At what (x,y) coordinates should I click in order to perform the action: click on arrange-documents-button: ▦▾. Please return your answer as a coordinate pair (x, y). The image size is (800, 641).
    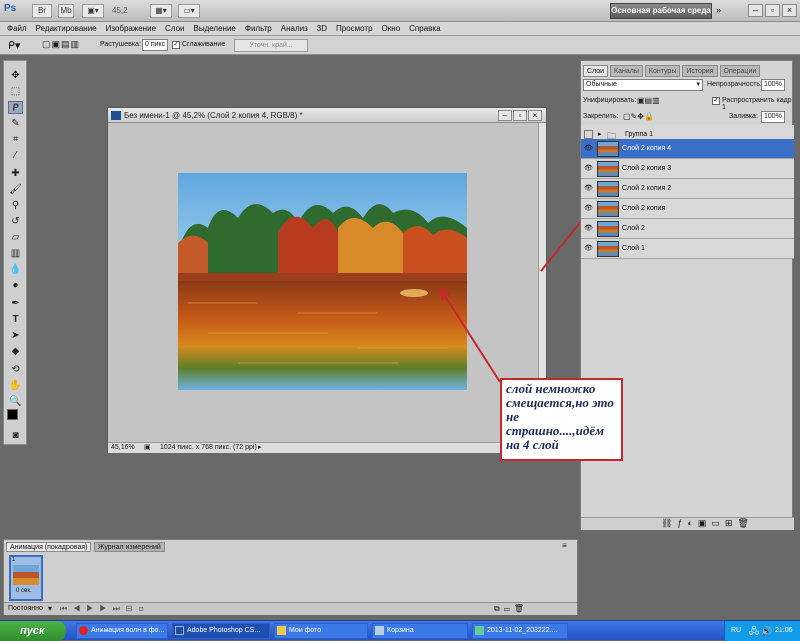
    Looking at the image, I should click on (161, 11).